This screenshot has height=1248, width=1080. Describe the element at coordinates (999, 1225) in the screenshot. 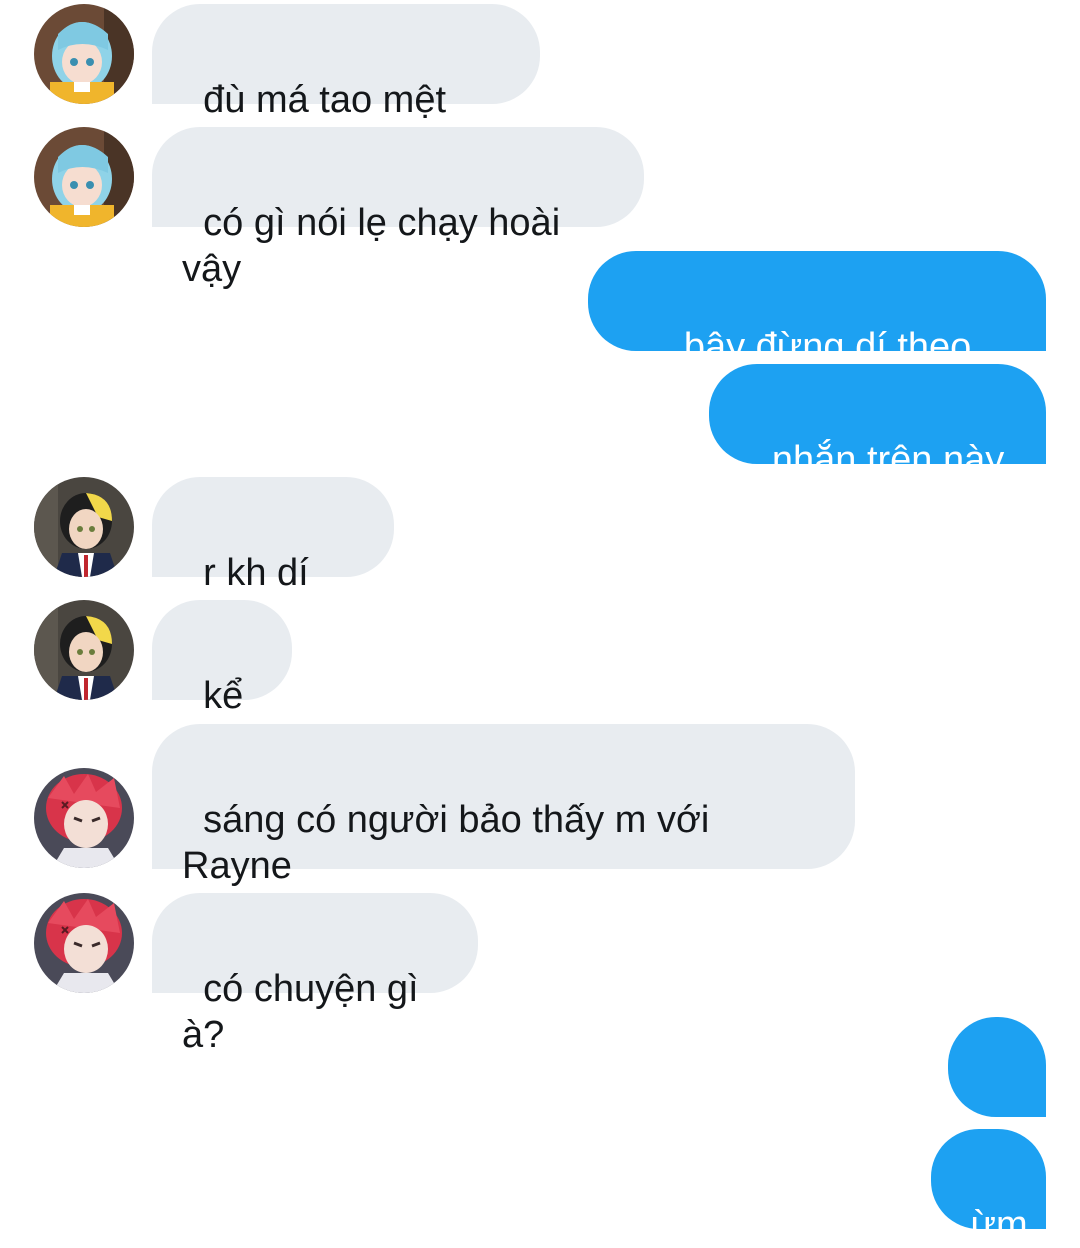

I see `message-text: ừm` at that location.